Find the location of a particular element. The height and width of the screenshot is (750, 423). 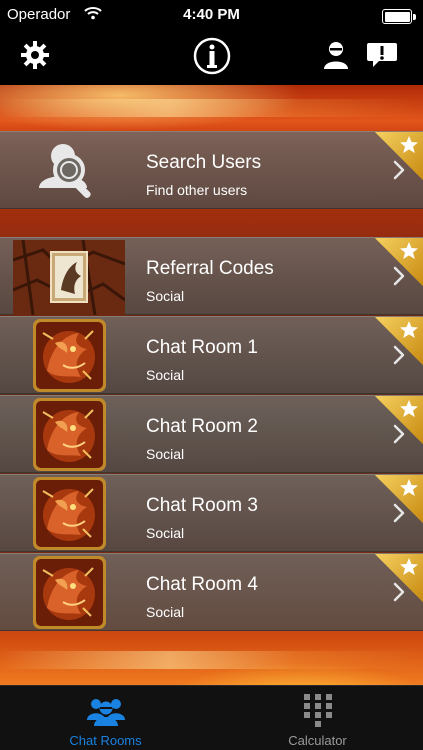

tab-bar: Chat Rooms Calculator is located at coordinates (211, 717).